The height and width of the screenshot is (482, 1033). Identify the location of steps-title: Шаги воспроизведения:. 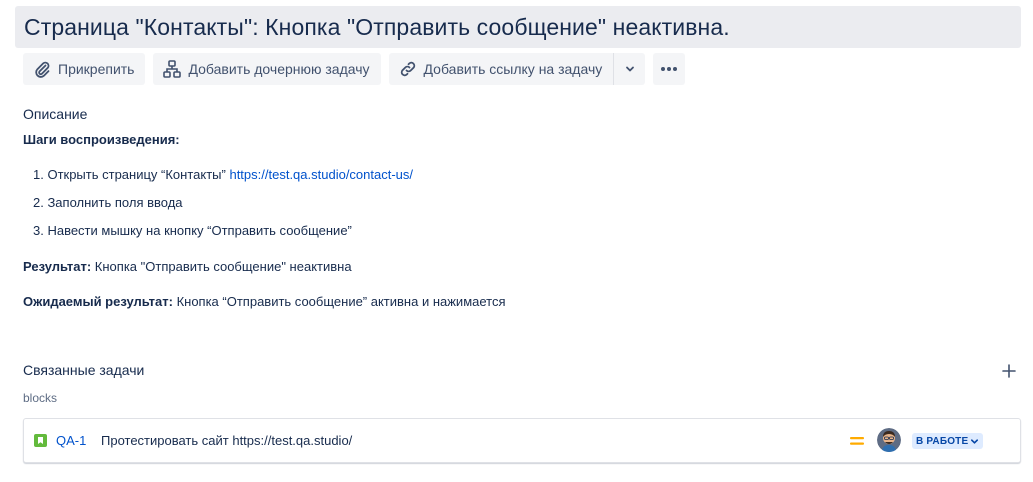
(101, 139).